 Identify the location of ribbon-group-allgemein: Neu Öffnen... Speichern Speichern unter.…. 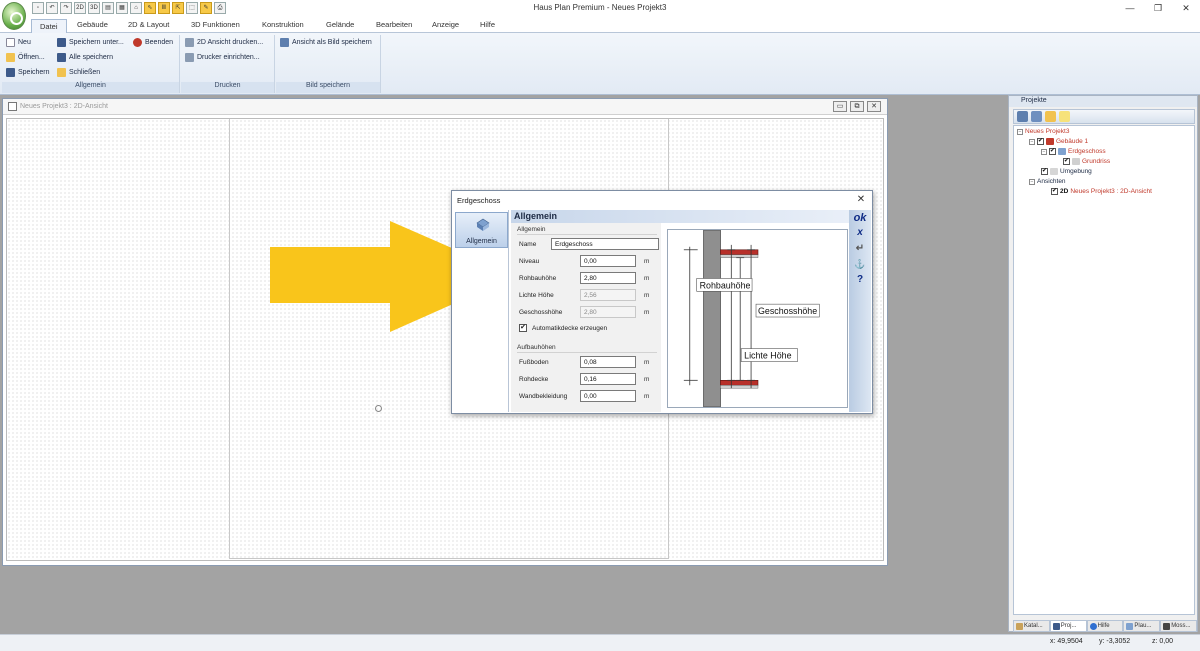
(91, 64).